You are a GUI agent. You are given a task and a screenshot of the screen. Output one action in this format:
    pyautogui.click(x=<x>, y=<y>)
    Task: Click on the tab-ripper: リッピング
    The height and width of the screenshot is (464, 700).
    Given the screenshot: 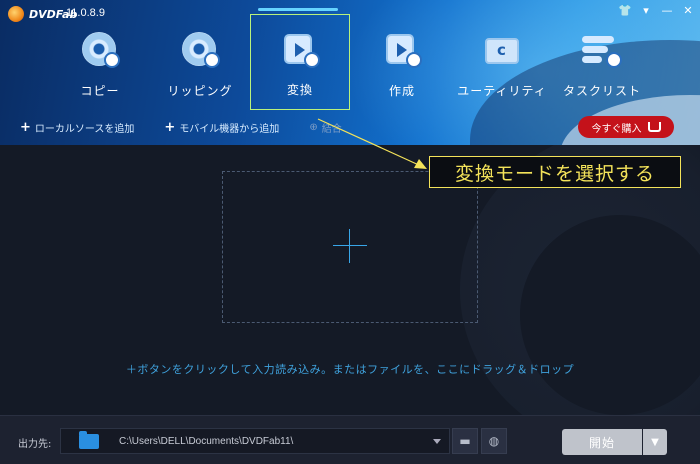 What is the action you would take?
    pyautogui.click(x=200, y=62)
    